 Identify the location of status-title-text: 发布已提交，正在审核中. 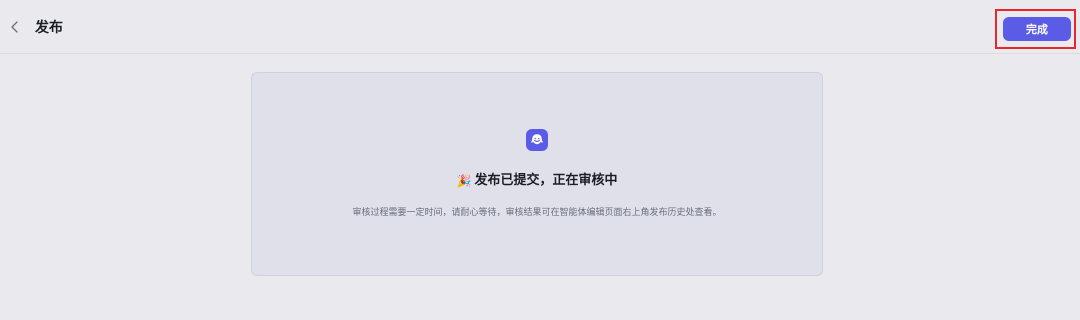
(546, 180).